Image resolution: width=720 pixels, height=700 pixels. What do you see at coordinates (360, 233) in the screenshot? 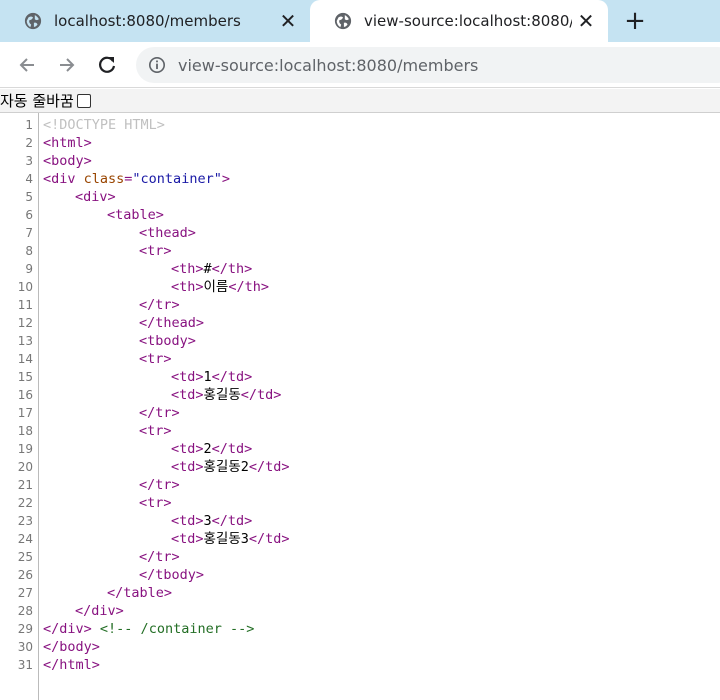
I see `source-line: 7 <thead>` at bounding box center [360, 233].